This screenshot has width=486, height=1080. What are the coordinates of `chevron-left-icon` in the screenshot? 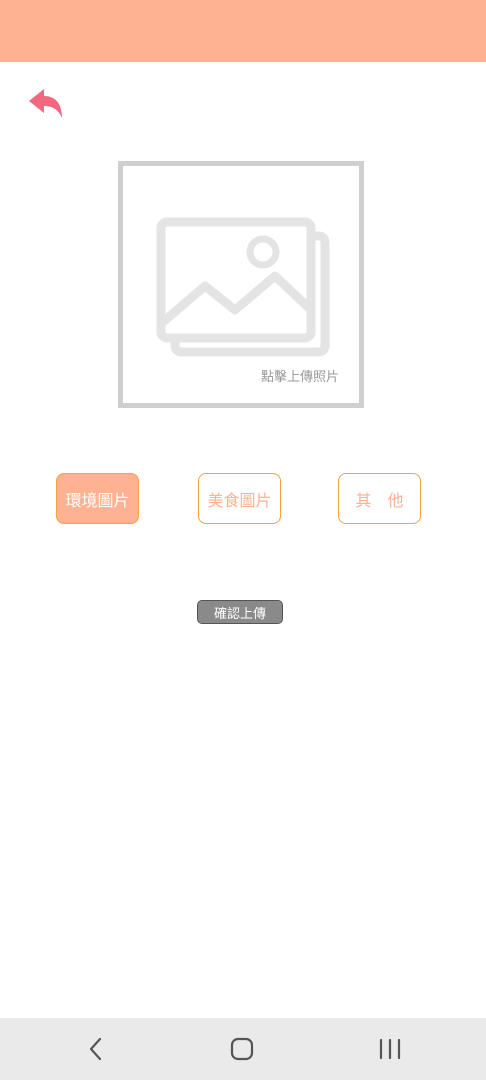 It's located at (95, 1049).